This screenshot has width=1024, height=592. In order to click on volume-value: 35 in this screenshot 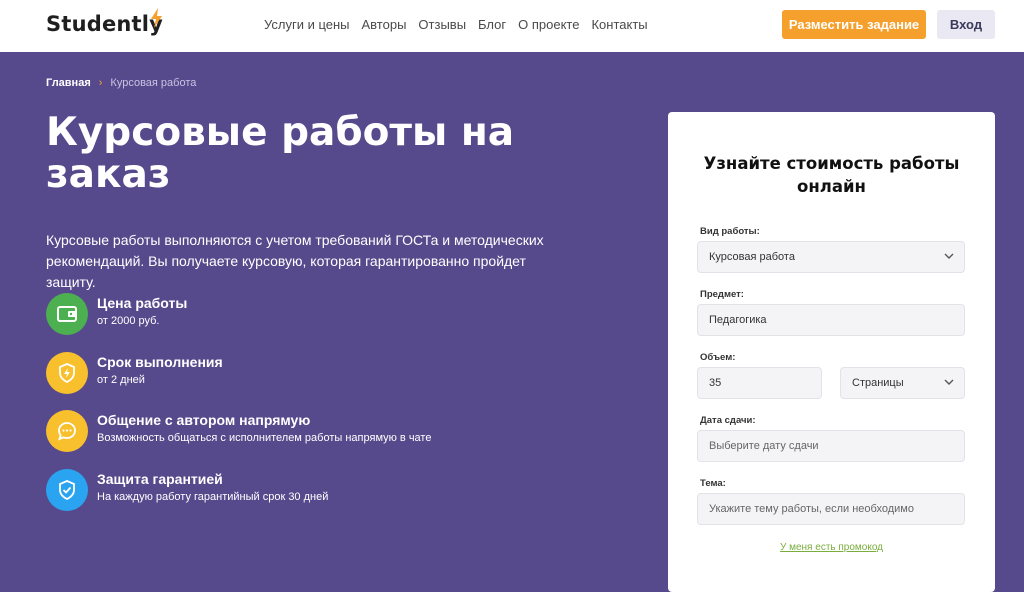, I will do `click(715, 383)`.